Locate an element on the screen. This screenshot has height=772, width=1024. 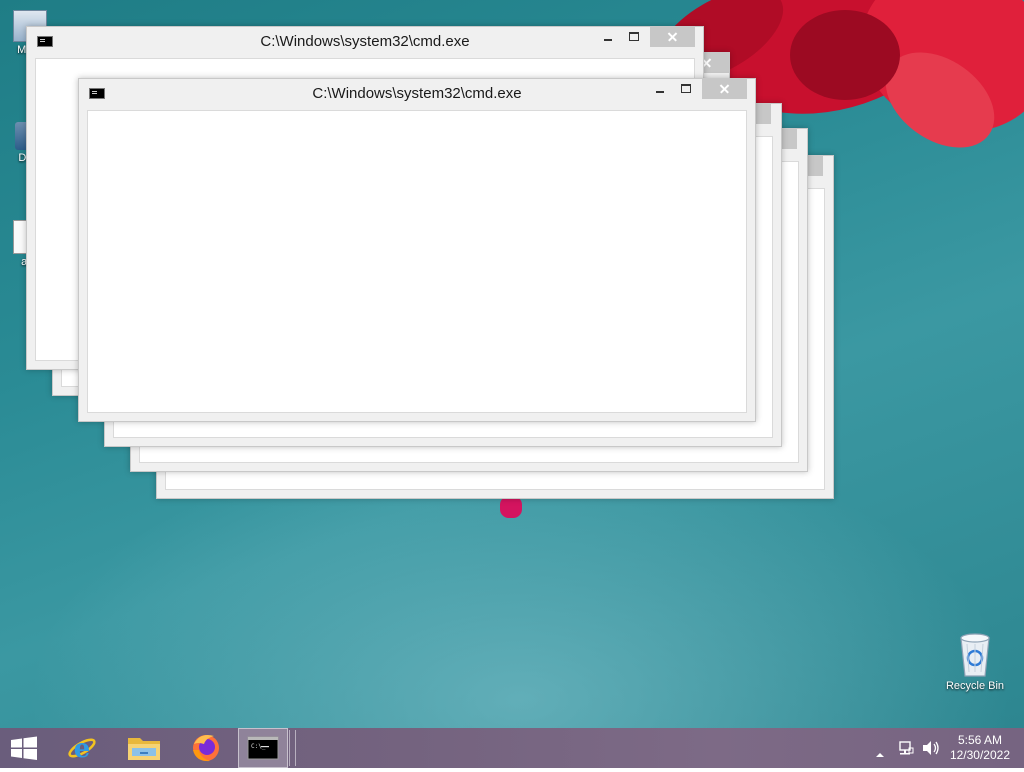
windows-logo-icon is located at coordinates (24, 748).